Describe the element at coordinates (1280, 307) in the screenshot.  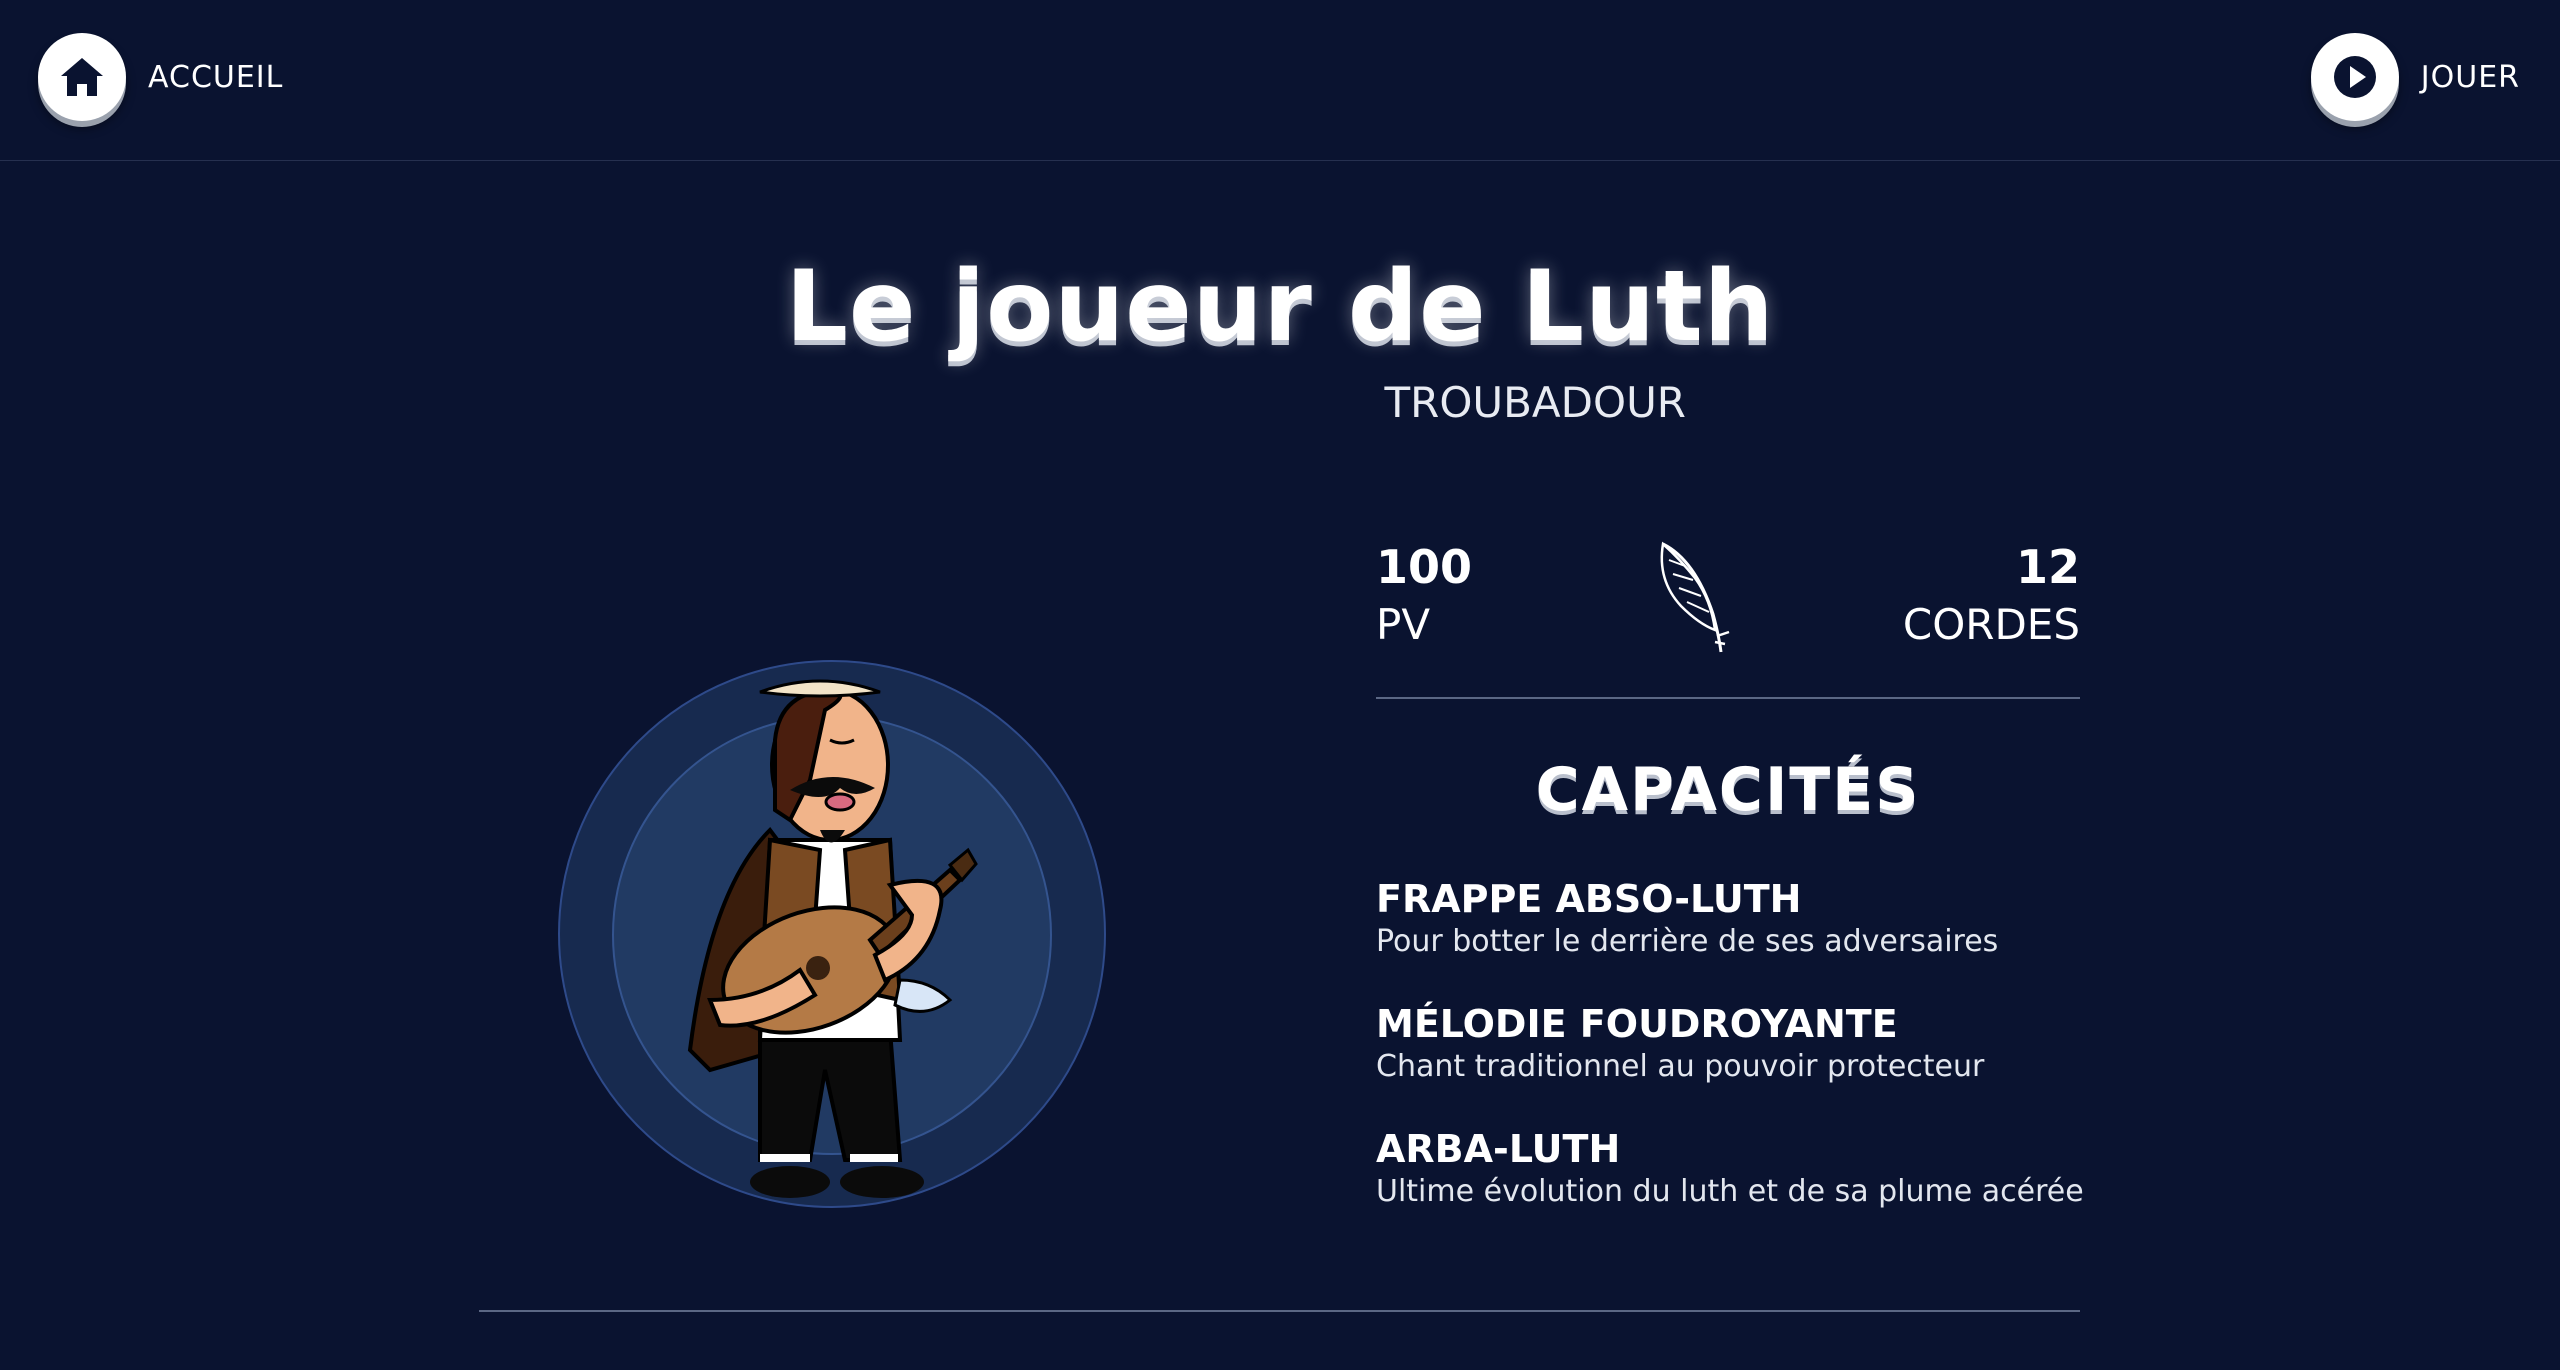
I see `character-name: Le joueur de Luth` at that location.